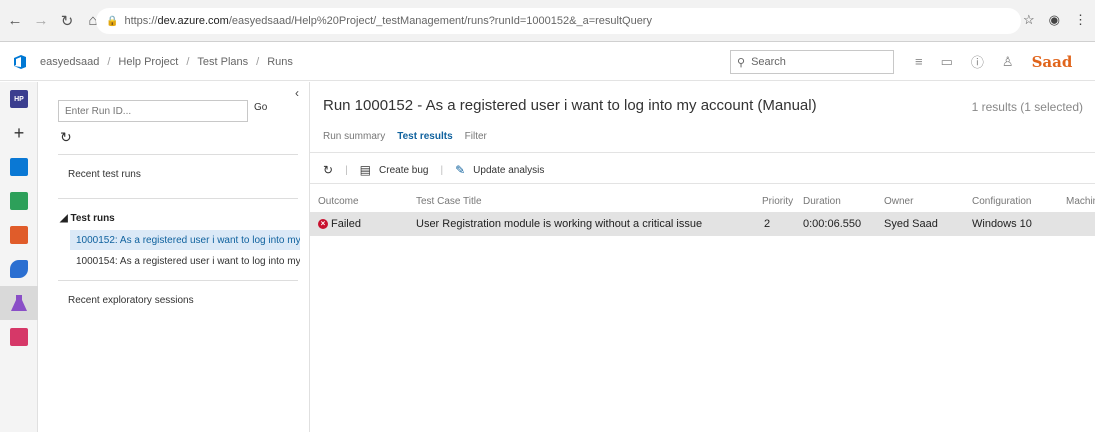 The height and width of the screenshot is (432, 1095). I want to click on lock-icon: 🔒, so click(112, 21).